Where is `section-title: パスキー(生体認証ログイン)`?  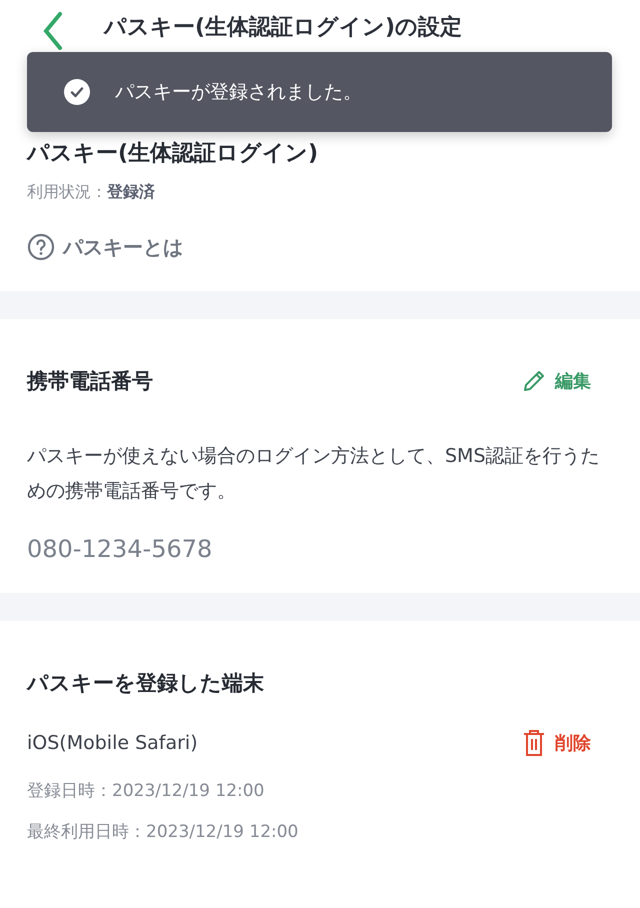 section-title: パスキー(生体認証ログイン) is located at coordinates (173, 154).